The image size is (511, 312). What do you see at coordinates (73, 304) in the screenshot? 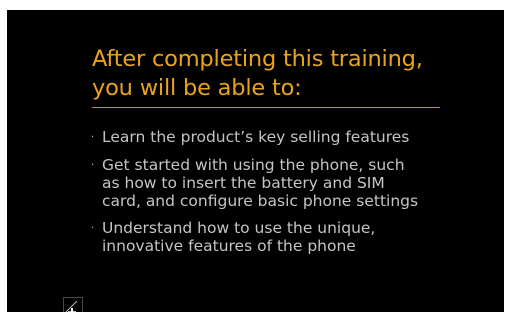
I see `slide-corner-icon` at bounding box center [73, 304].